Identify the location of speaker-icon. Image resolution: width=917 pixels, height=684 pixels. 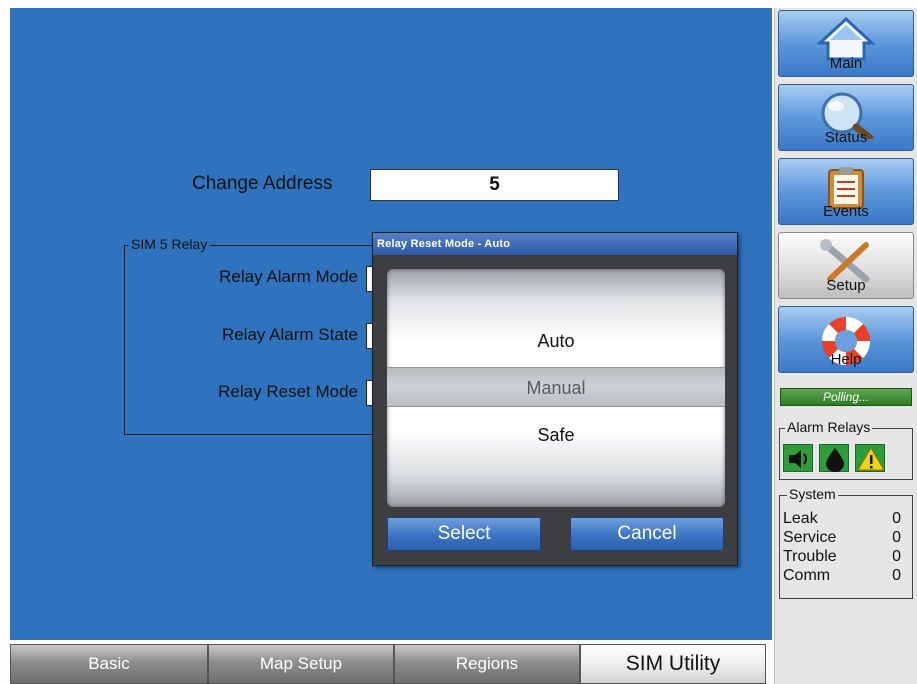
(798, 458).